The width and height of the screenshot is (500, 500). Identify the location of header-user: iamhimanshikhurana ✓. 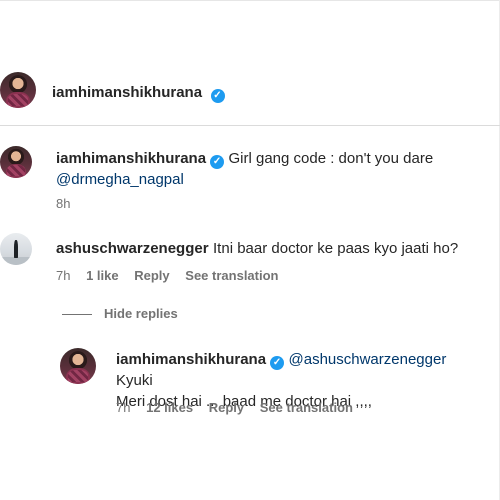
(138, 93).